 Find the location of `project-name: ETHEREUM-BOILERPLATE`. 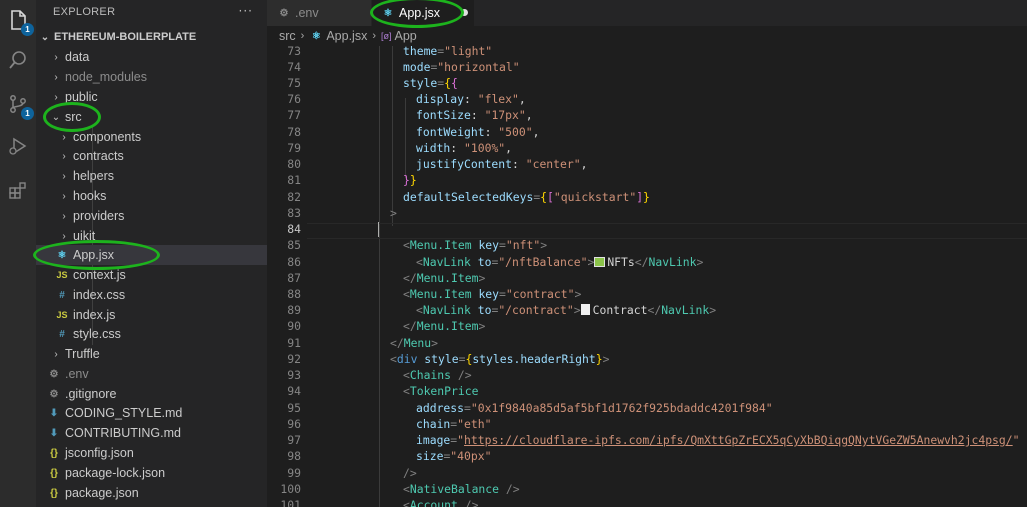

project-name: ETHEREUM-BOILERPLATE is located at coordinates (125, 37).